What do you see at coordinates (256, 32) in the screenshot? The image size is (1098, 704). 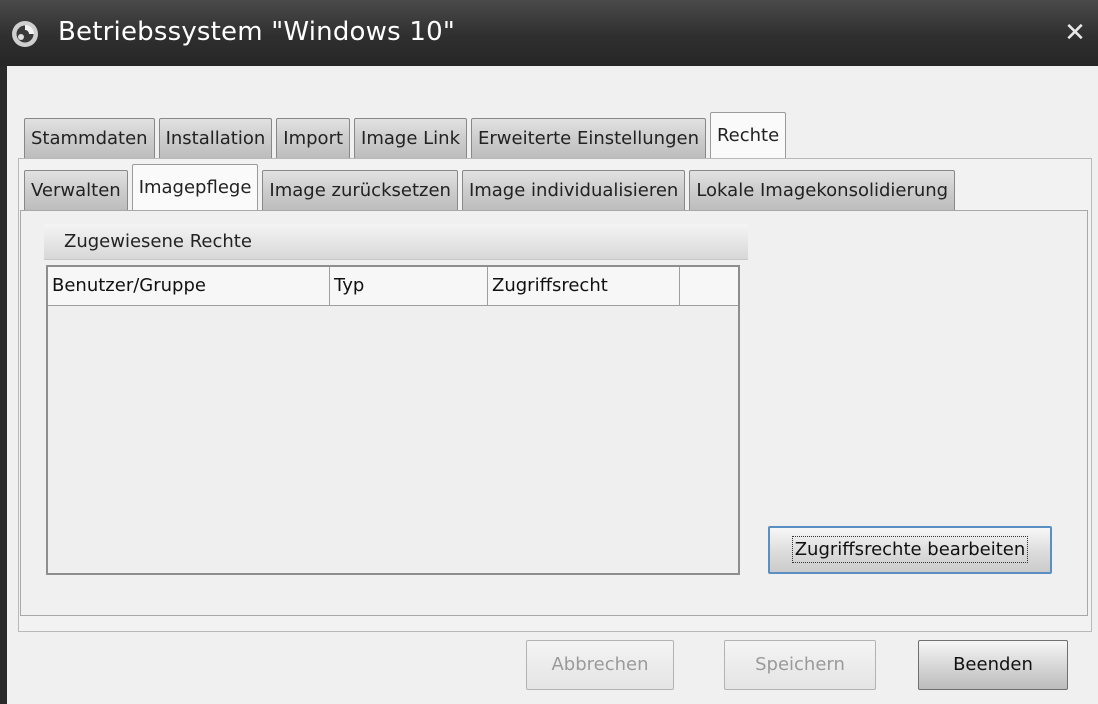 I see `window-title: Betriebssystem "Windows 10"` at bounding box center [256, 32].